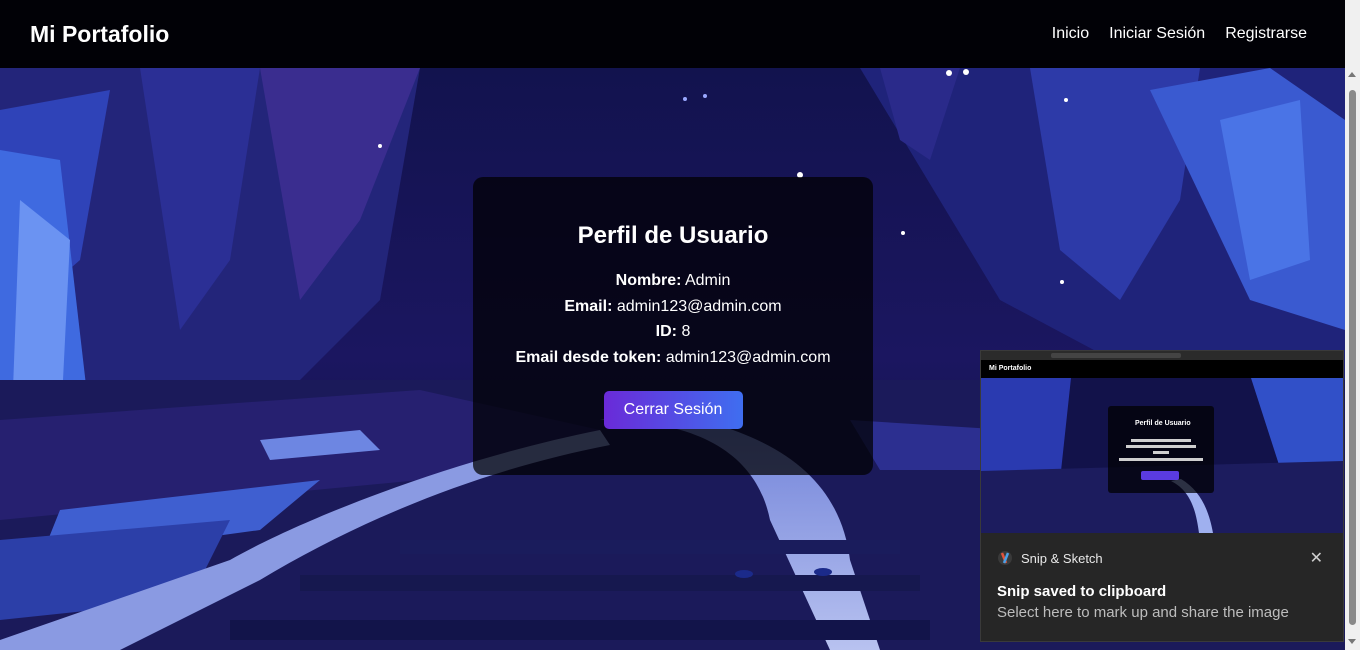 Image resolution: width=1360 pixels, height=650 pixels. I want to click on scroll-down-arrow-icon, so click(1352, 641).